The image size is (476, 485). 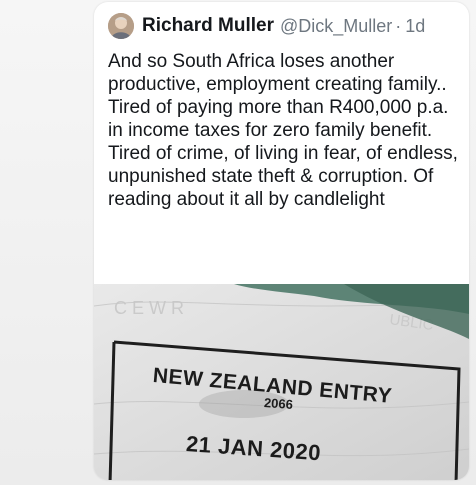 I want to click on tweet-header: Richard Muller @Dick_Muller · 1d, so click(x=266, y=26).